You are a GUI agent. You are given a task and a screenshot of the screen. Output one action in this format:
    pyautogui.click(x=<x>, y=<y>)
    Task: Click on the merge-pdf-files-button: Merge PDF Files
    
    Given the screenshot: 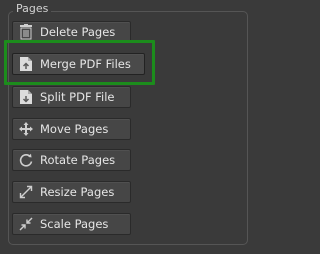 What is the action you would take?
    pyautogui.click(x=78, y=64)
    